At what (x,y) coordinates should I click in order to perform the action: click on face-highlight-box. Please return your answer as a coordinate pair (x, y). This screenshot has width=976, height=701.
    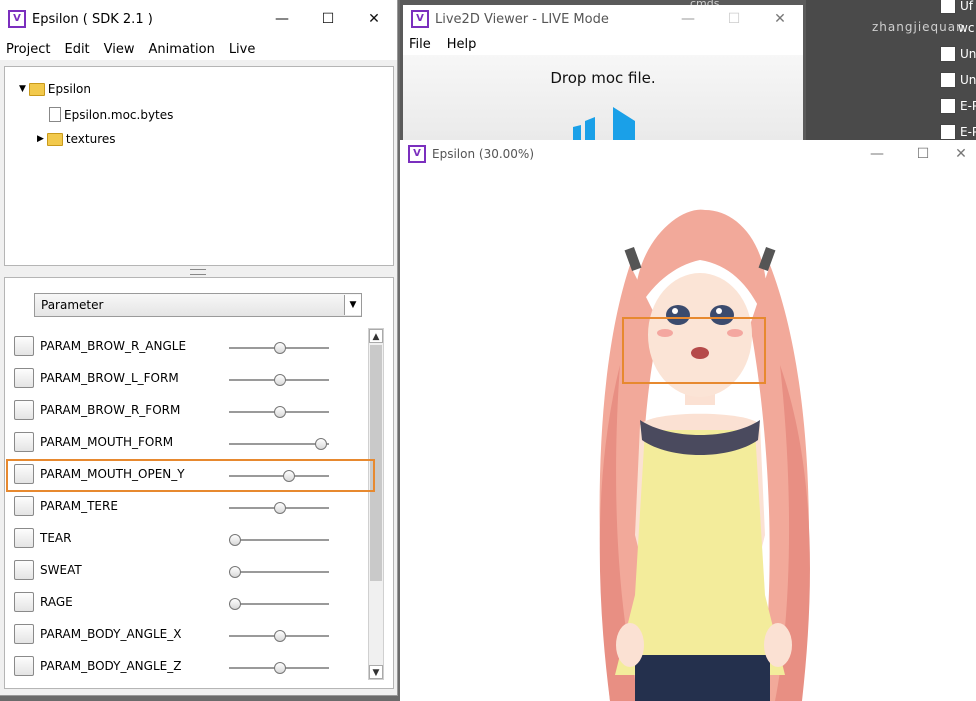
    Looking at the image, I should click on (694, 350).